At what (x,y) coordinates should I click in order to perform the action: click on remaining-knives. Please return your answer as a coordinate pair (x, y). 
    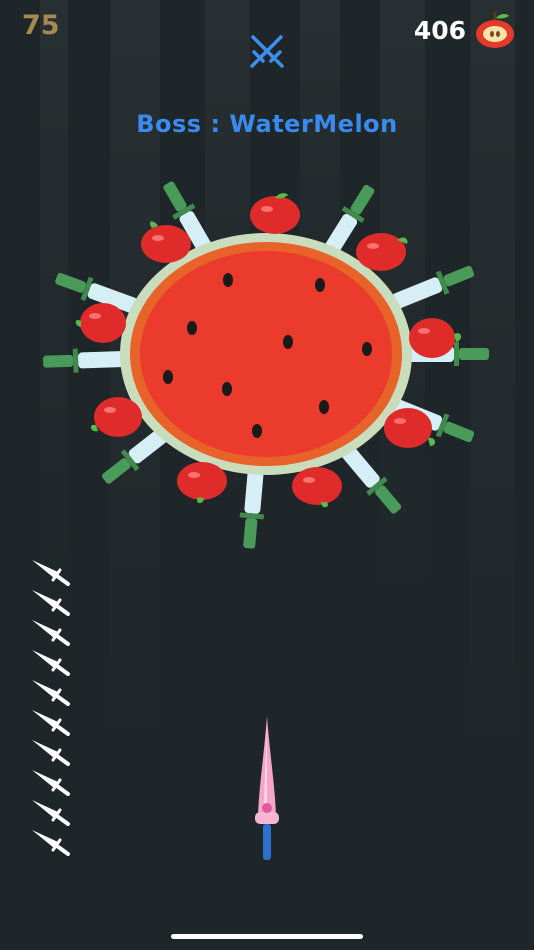
    Looking at the image, I should click on (52, 708).